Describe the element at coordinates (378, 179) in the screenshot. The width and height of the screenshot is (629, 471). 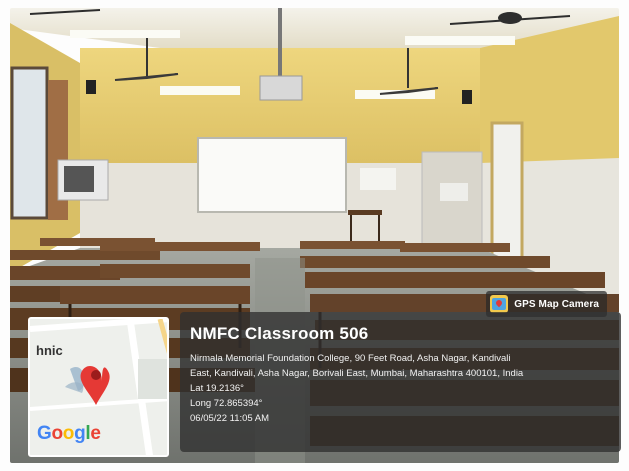
I see `notice-paper` at that location.